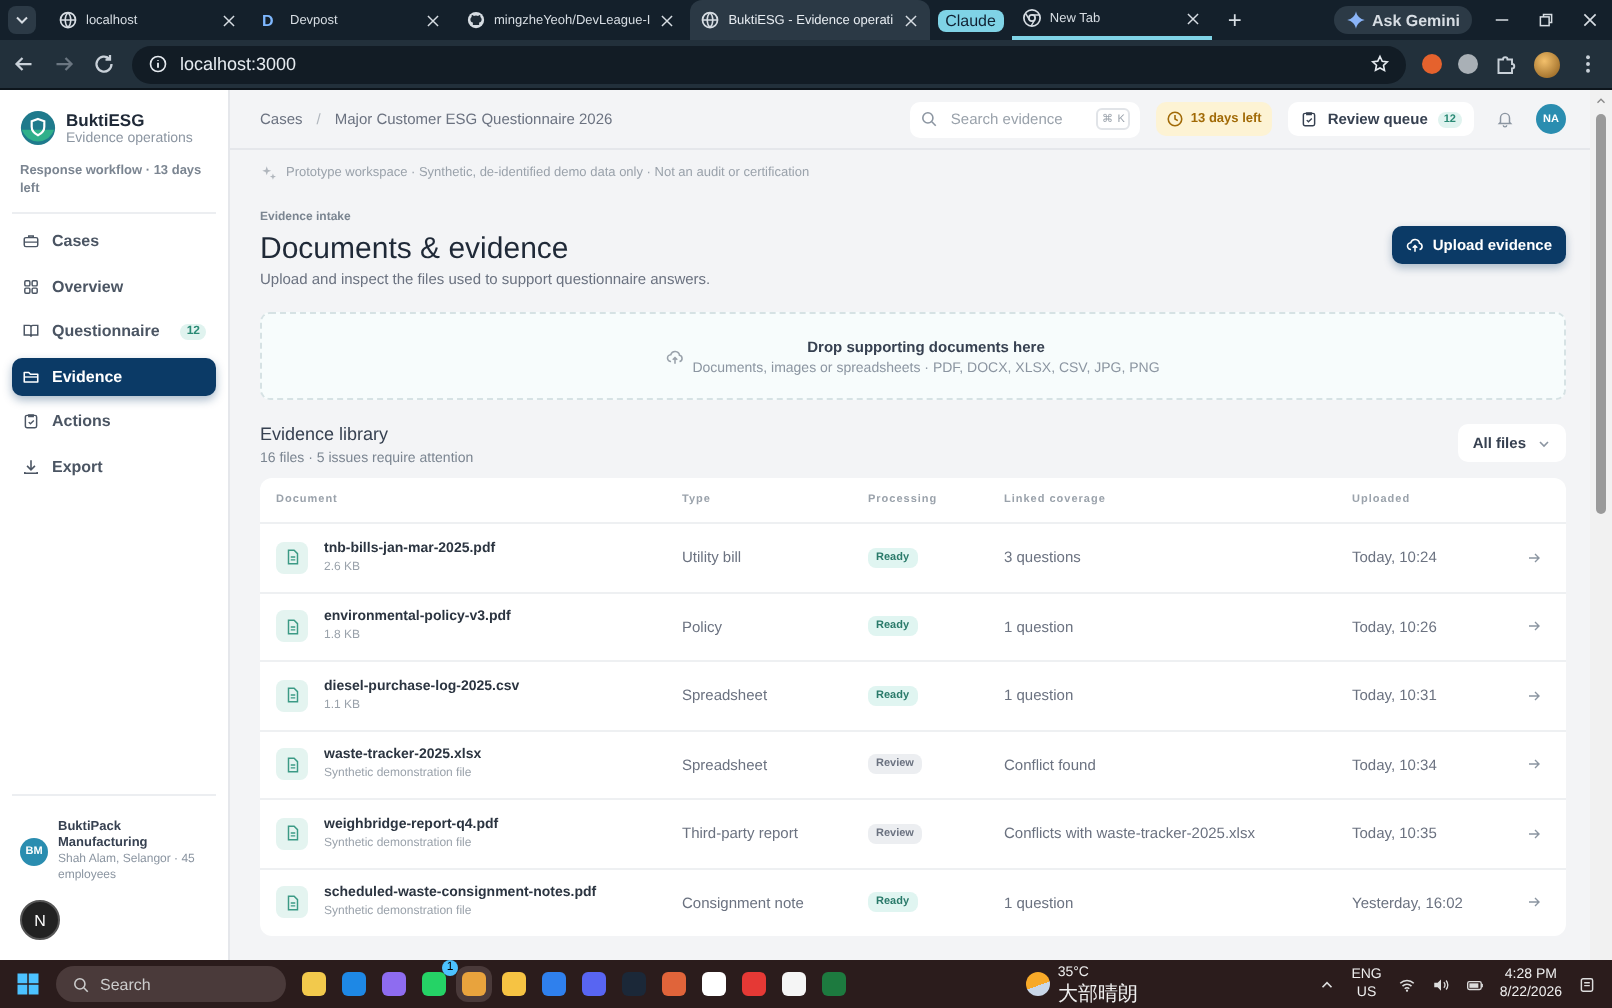  What do you see at coordinates (28, 984) in the screenshot?
I see `windows-logo-icon` at bounding box center [28, 984].